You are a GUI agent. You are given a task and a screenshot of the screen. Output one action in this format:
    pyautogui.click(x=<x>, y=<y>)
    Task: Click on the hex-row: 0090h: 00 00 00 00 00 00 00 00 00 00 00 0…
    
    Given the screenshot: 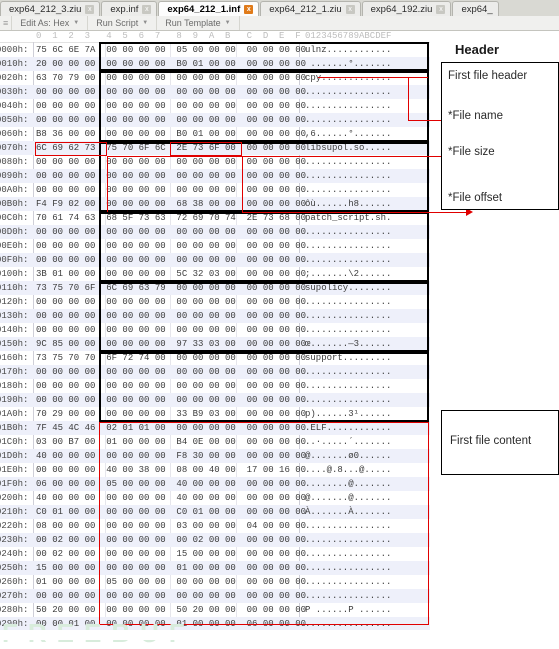 What is the action you would take?
    pyautogui.click(x=215, y=176)
    